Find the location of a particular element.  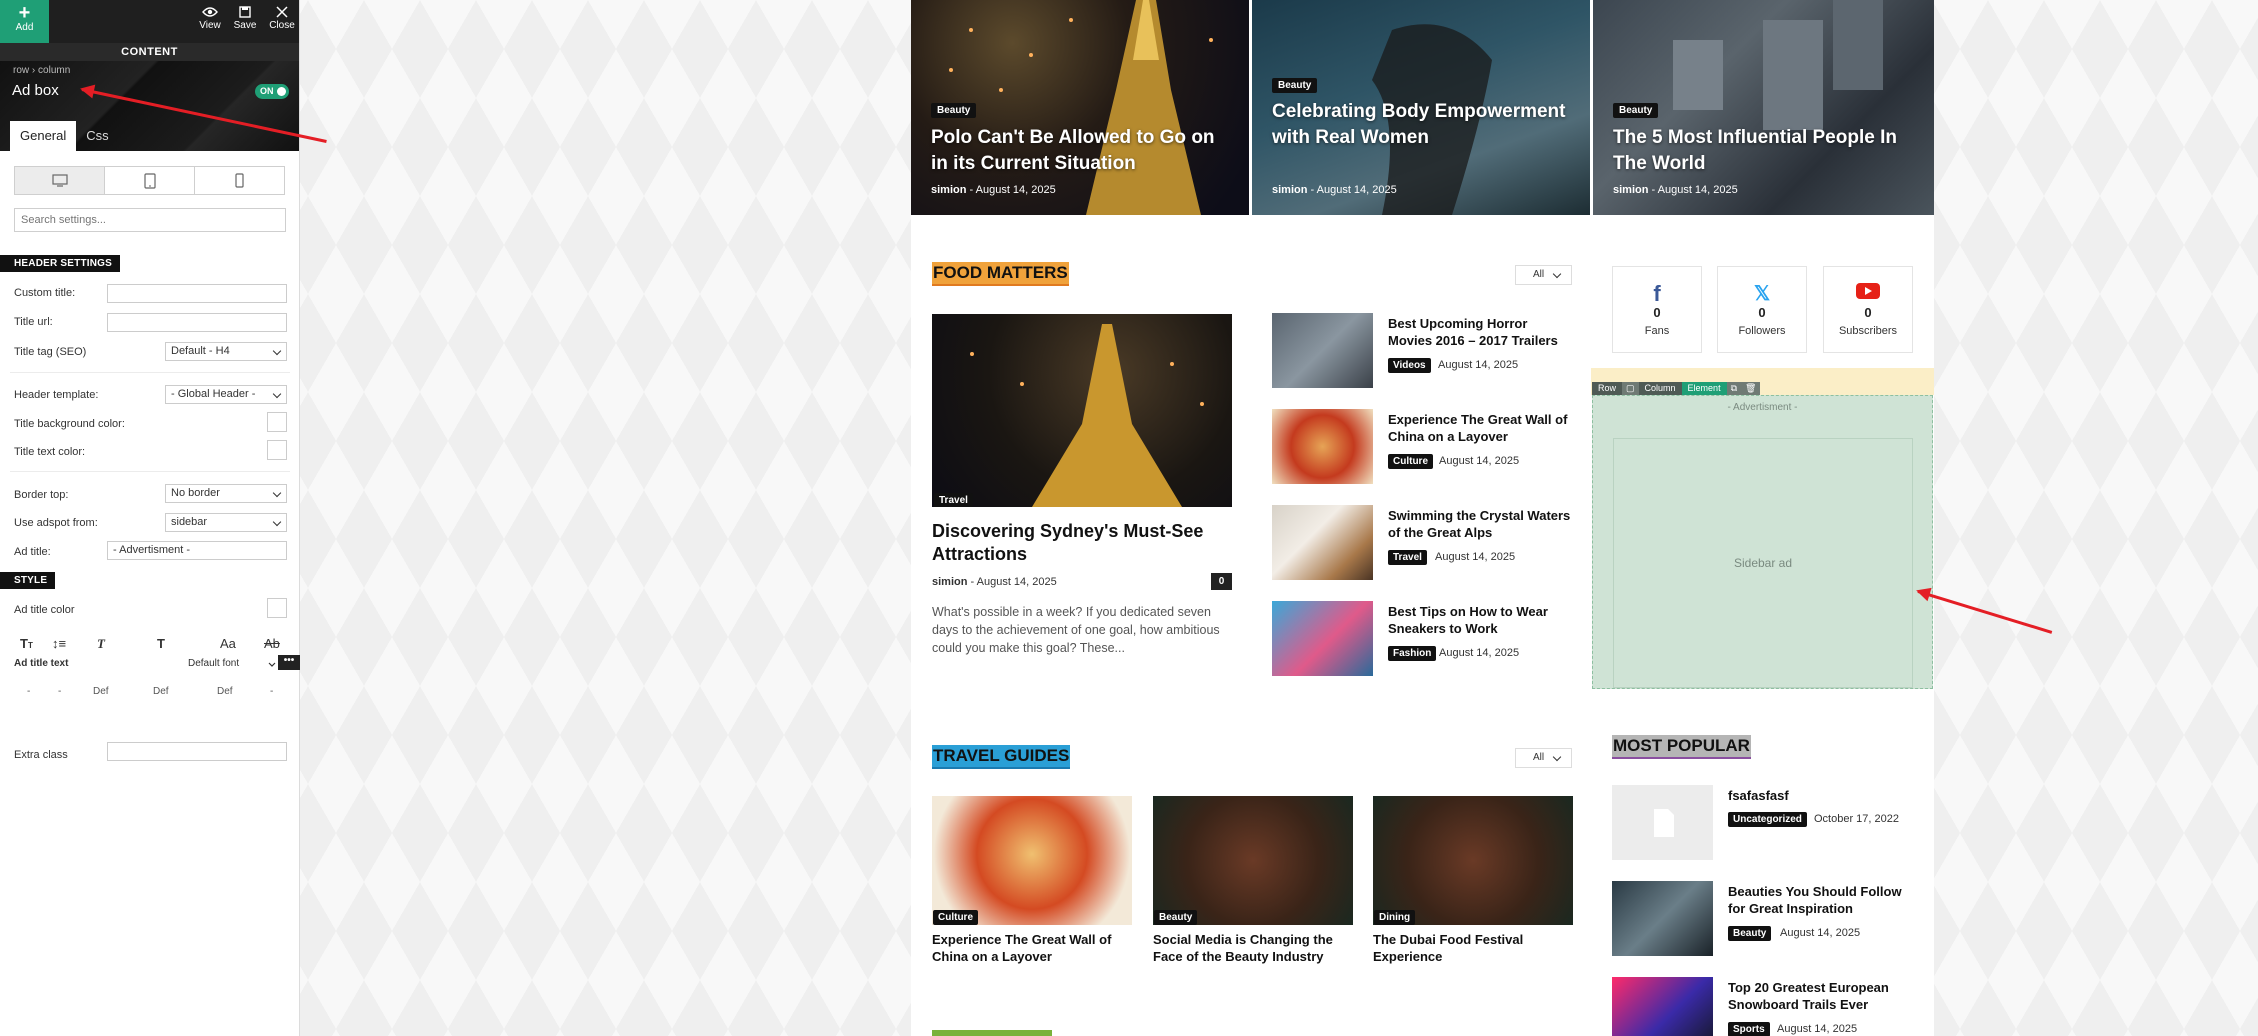

use-adspot-select: sidebar is located at coordinates (226, 522).